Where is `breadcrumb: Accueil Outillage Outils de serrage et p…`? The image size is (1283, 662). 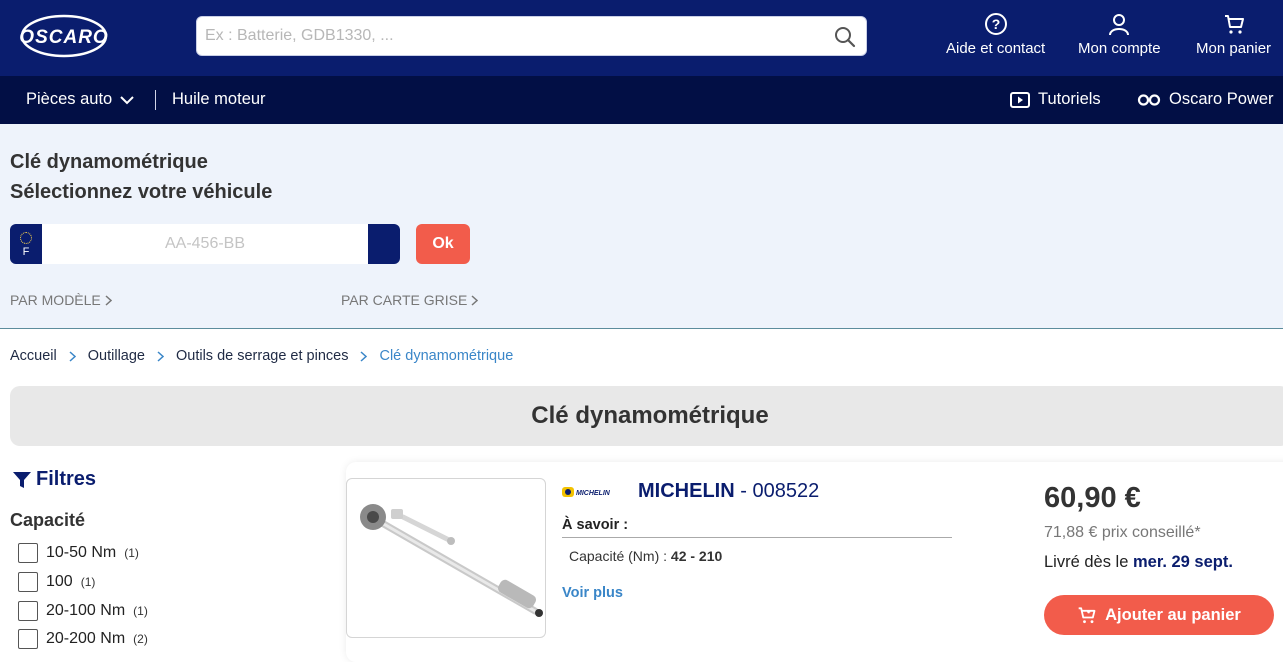
breadcrumb: Accueil Outillage Outils de serrage et p… is located at coordinates (261, 356).